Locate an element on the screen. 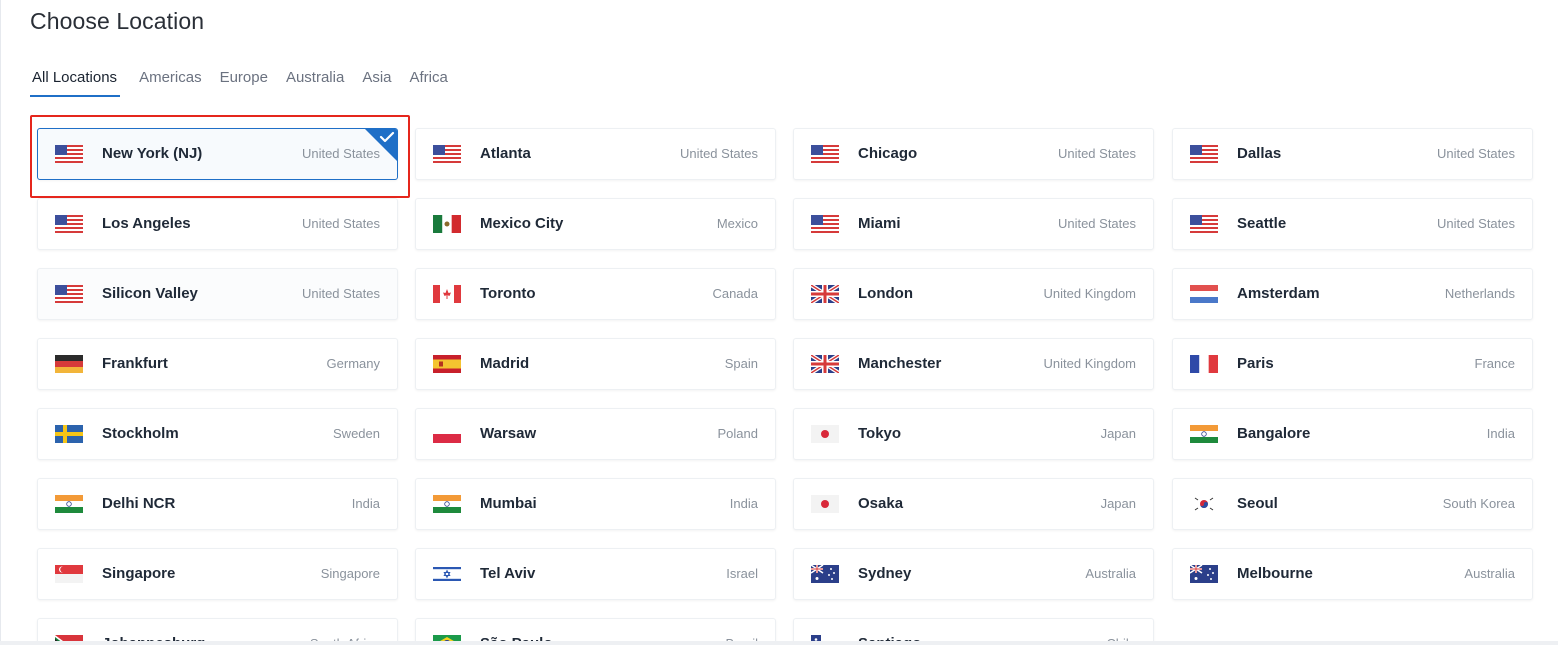  location-card-singapore: Singapore Singapore is located at coordinates (217, 574).